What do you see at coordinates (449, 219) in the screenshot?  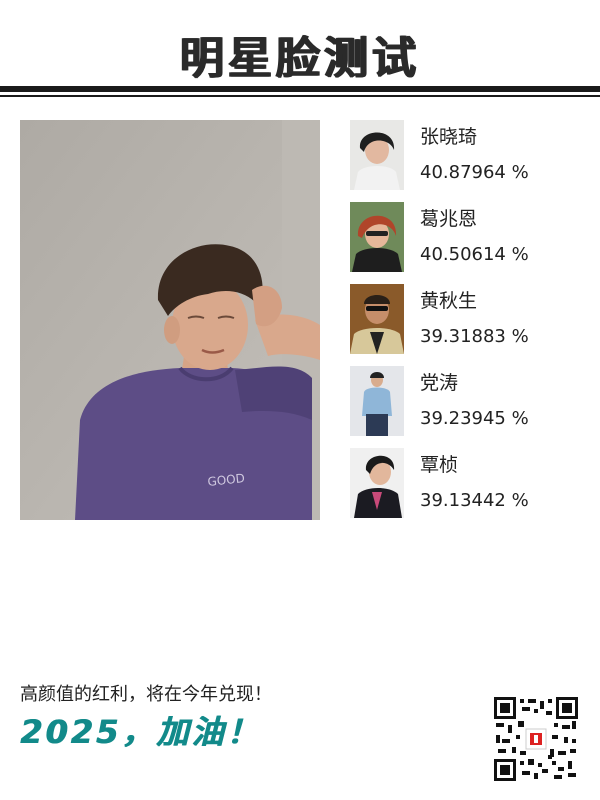 I see `match-name: 葛兆恩` at bounding box center [449, 219].